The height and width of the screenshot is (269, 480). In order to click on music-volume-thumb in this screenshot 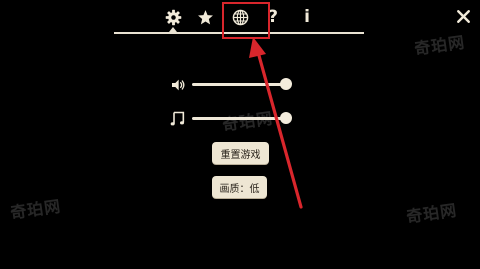, I will do `click(286, 118)`.